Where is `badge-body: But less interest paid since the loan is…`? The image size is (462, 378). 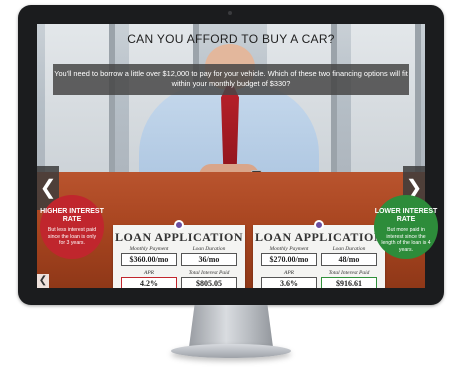
badge-body: But less interest paid since the loan is… is located at coordinates (72, 236).